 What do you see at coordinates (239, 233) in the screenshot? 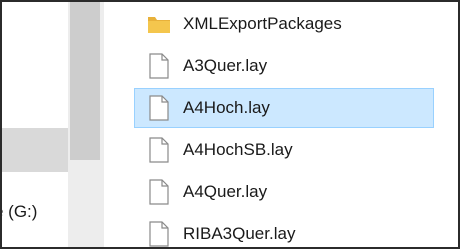
I see `list-item-label: RIBA3Quer.lay` at bounding box center [239, 233].